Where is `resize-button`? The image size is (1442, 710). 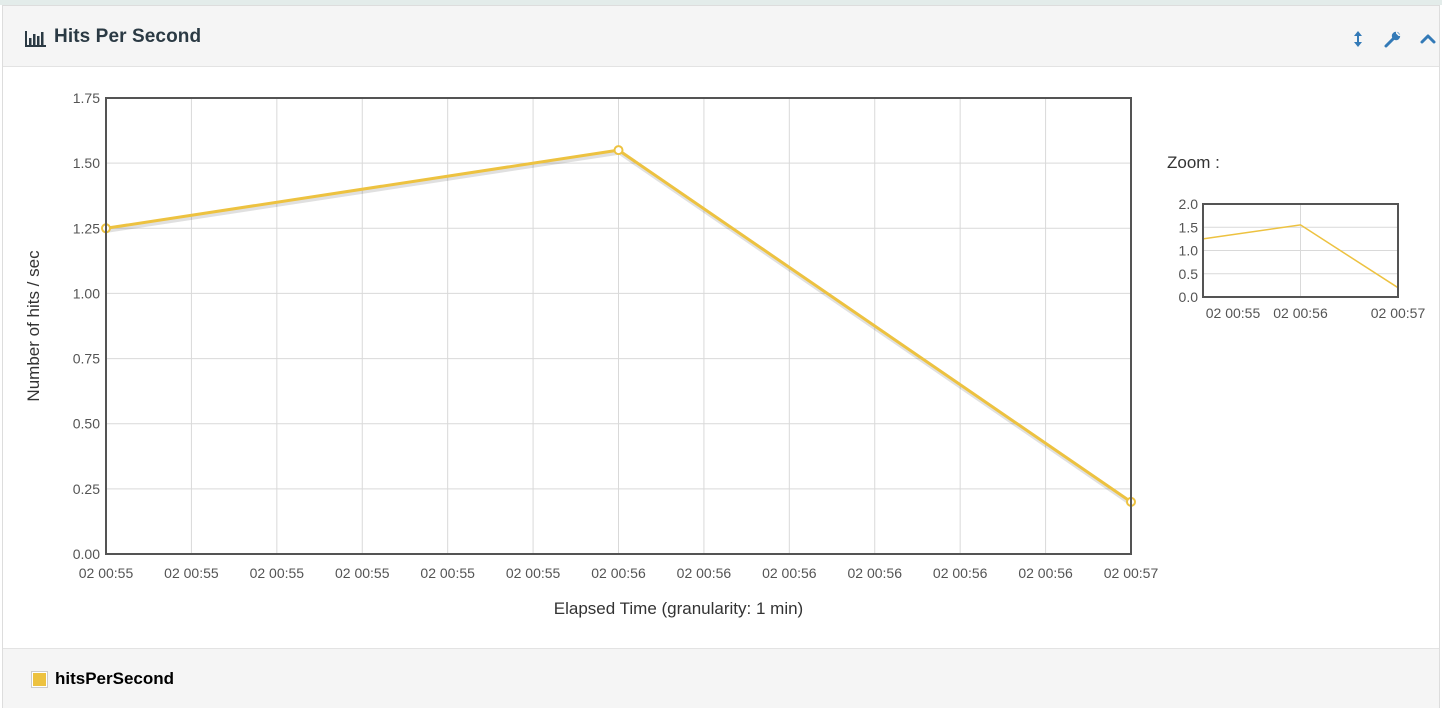 resize-button is located at coordinates (1358, 39).